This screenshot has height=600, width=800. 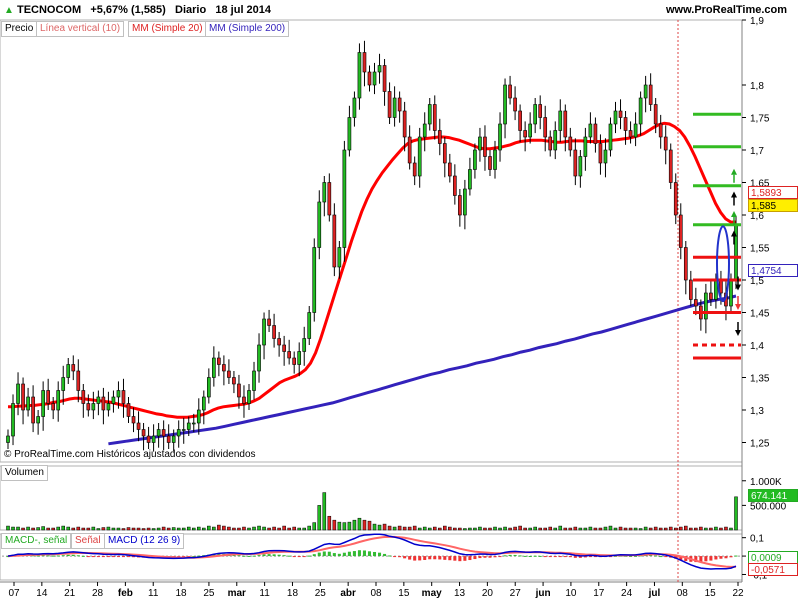 I want to click on legend-vline: Línea vertical (10), so click(x=80, y=29).